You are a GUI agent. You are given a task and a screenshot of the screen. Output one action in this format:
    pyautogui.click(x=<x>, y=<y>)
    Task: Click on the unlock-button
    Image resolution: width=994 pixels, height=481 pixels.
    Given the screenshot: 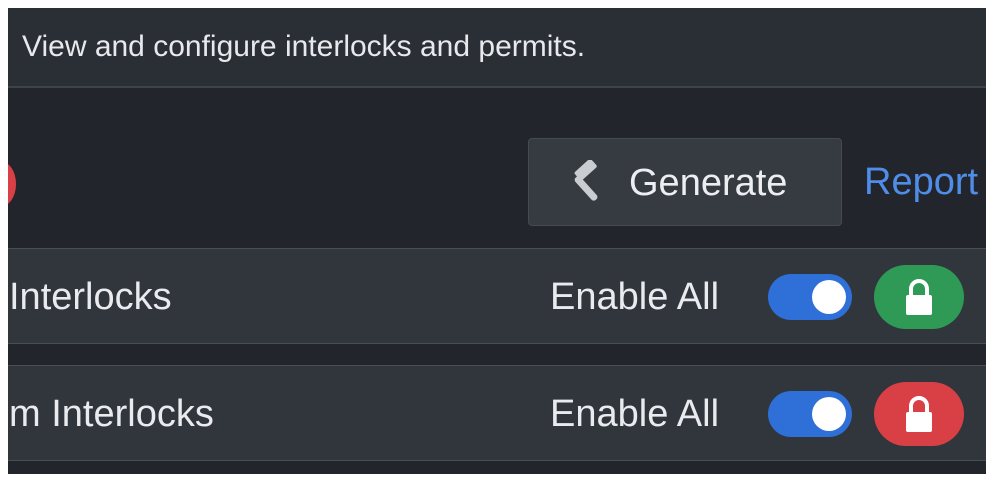 What is the action you would take?
    pyautogui.click(x=919, y=297)
    